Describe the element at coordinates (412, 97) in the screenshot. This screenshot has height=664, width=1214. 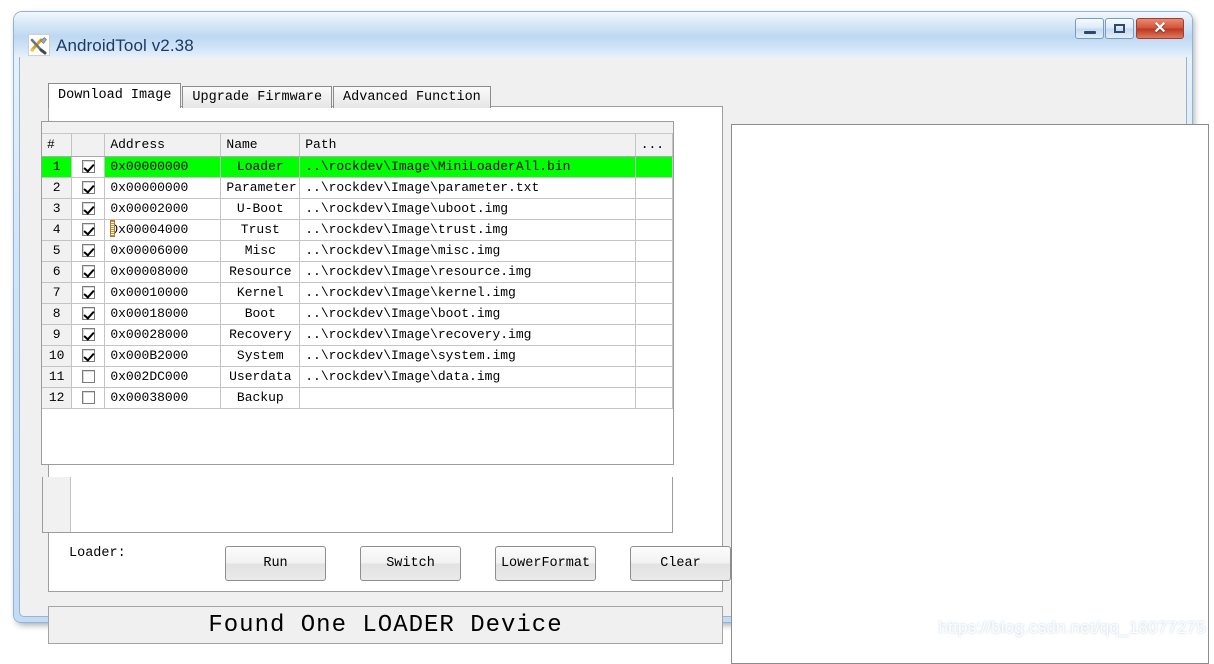
I see `tab-advanced-function: Advanced Function` at that location.